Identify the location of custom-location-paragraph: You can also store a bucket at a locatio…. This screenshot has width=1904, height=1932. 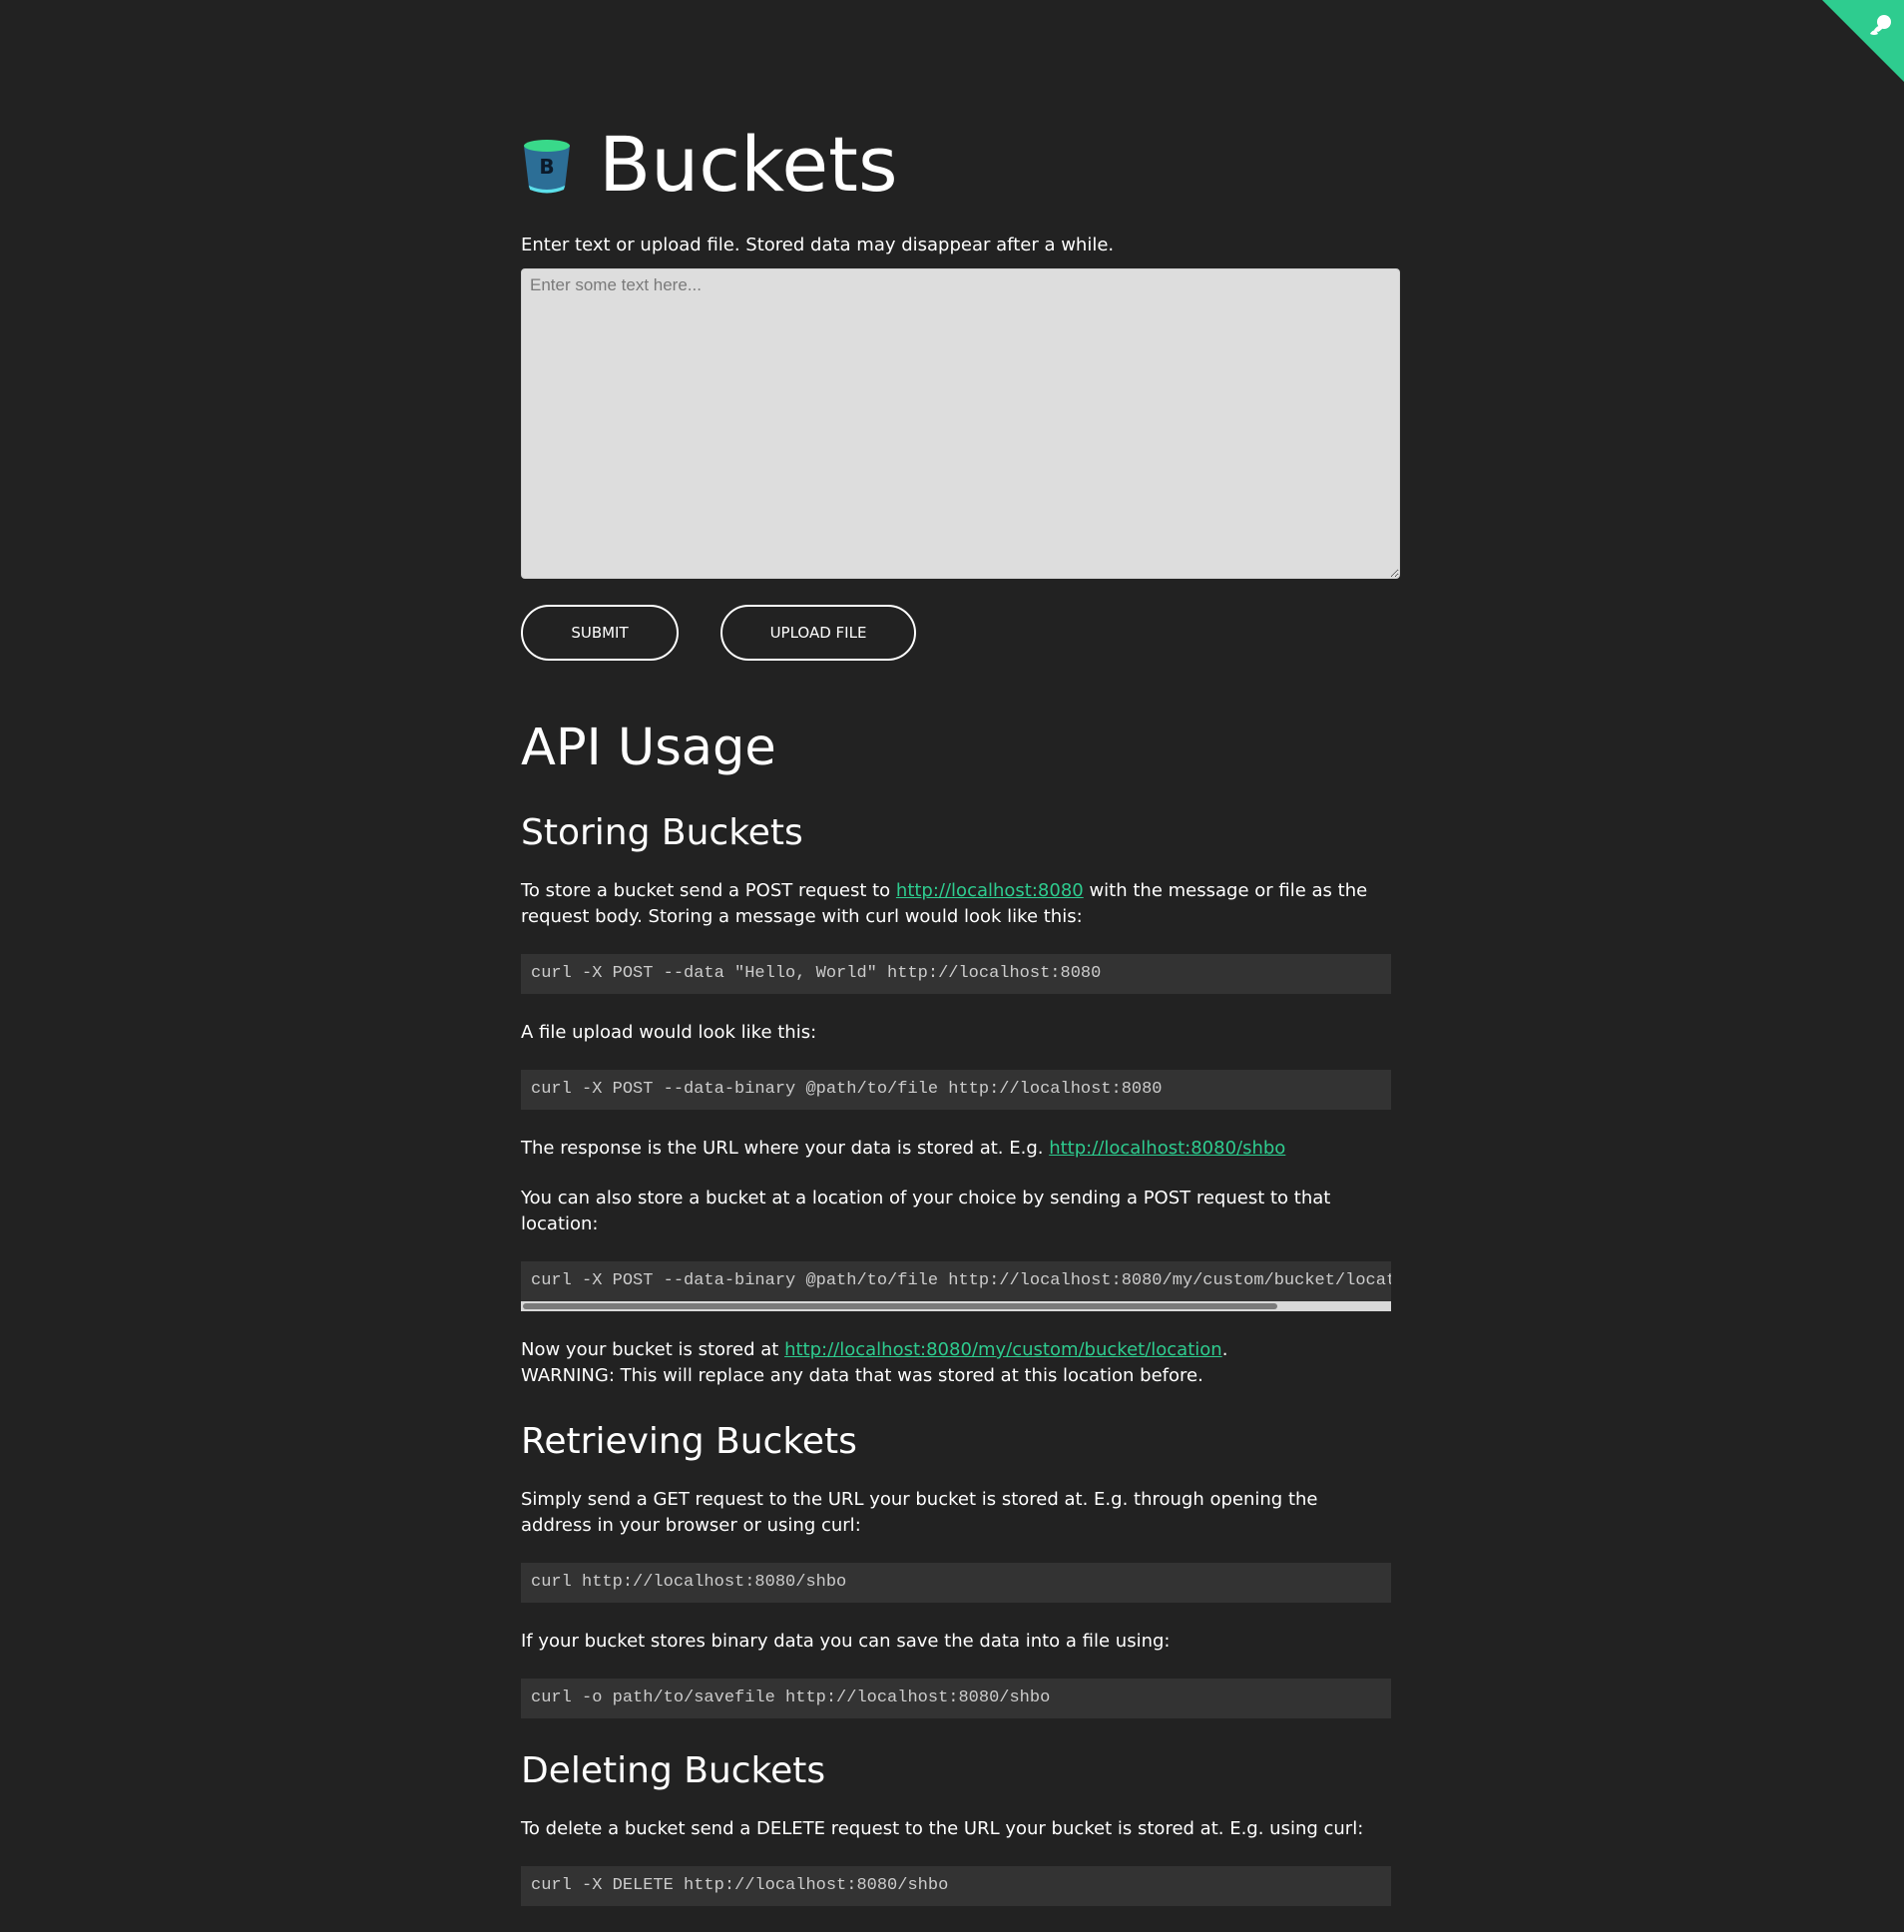
(926, 1211).